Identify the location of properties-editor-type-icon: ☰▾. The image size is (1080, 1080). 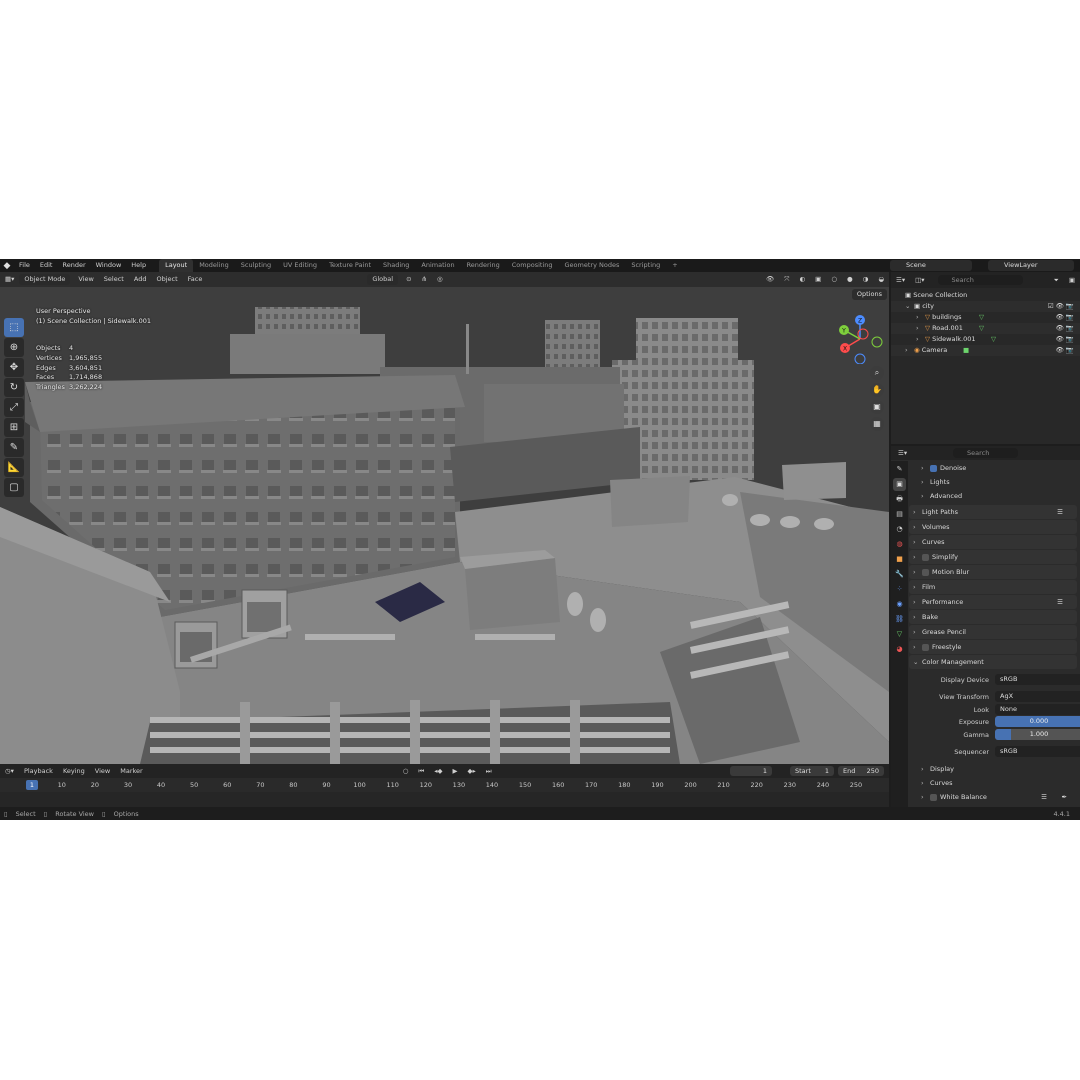
(902, 453).